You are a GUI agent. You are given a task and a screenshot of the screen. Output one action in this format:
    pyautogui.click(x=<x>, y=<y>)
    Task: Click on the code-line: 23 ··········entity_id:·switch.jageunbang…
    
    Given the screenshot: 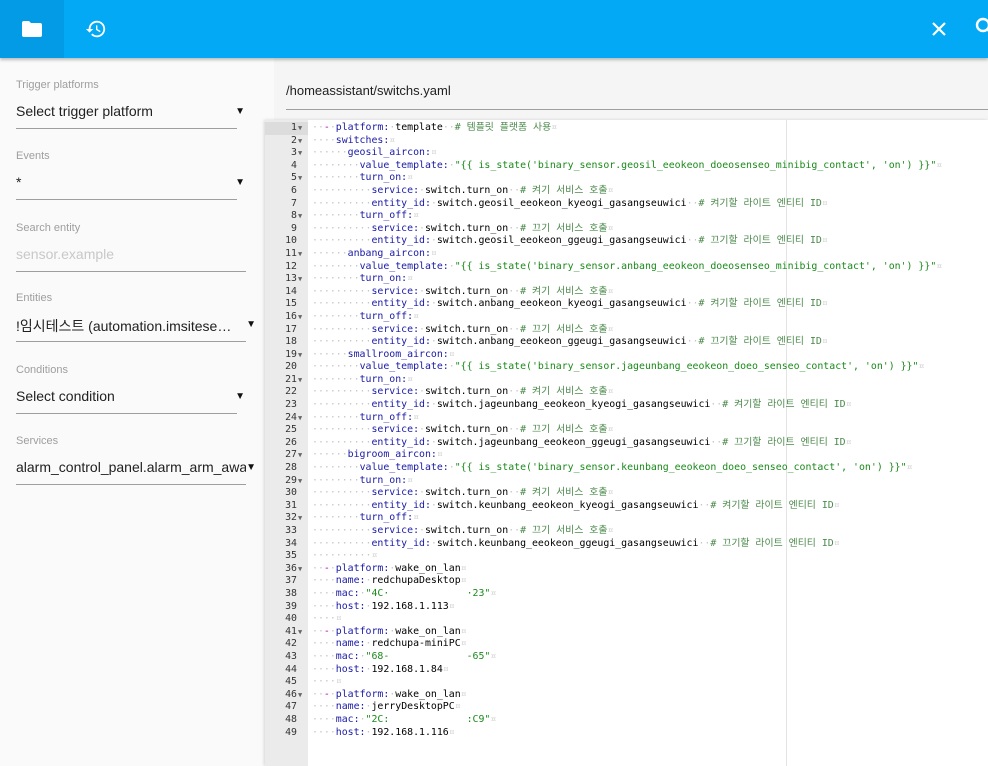 What is the action you would take?
    pyautogui.click(x=626, y=405)
    